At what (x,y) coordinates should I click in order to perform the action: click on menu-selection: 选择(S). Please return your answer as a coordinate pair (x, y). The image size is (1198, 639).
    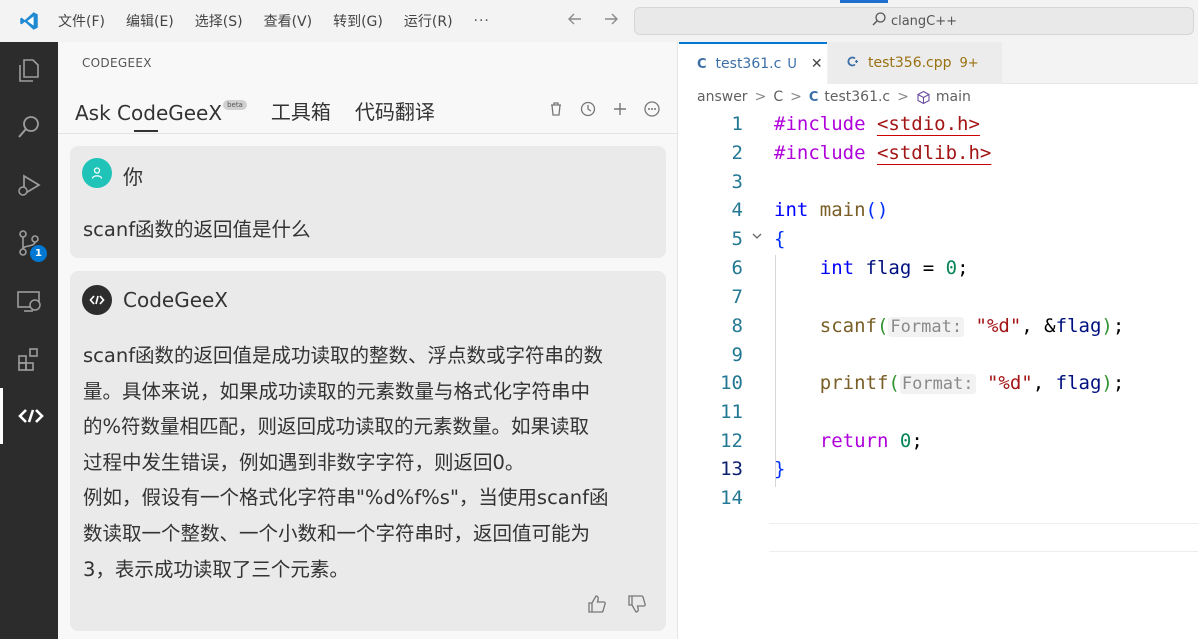
    Looking at the image, I should click on (219, 21).